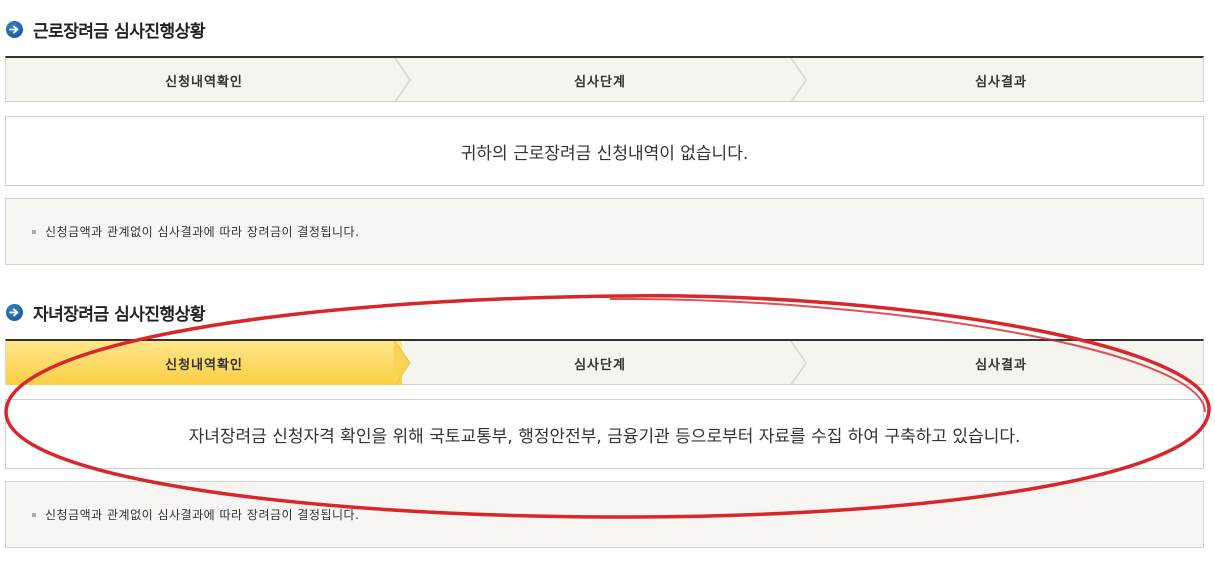 This screenshot has height=562, width=1215. Describe the element at coordinates (402, 363) in the screenshot. I see `step-active-arrow-icon` at that location.